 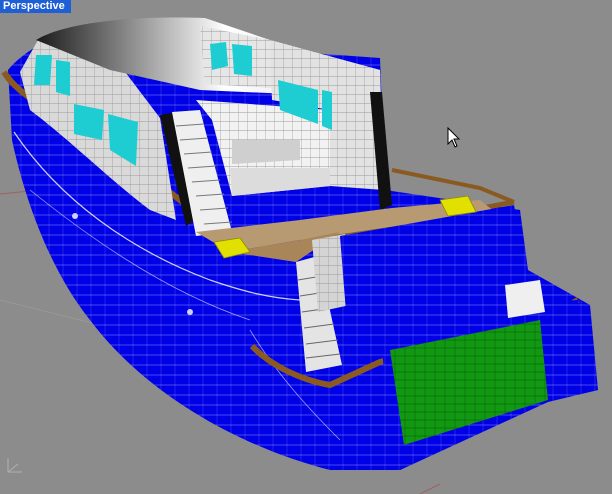 I want to click on mouse-pointer-icon, so click(x=454, y=137).